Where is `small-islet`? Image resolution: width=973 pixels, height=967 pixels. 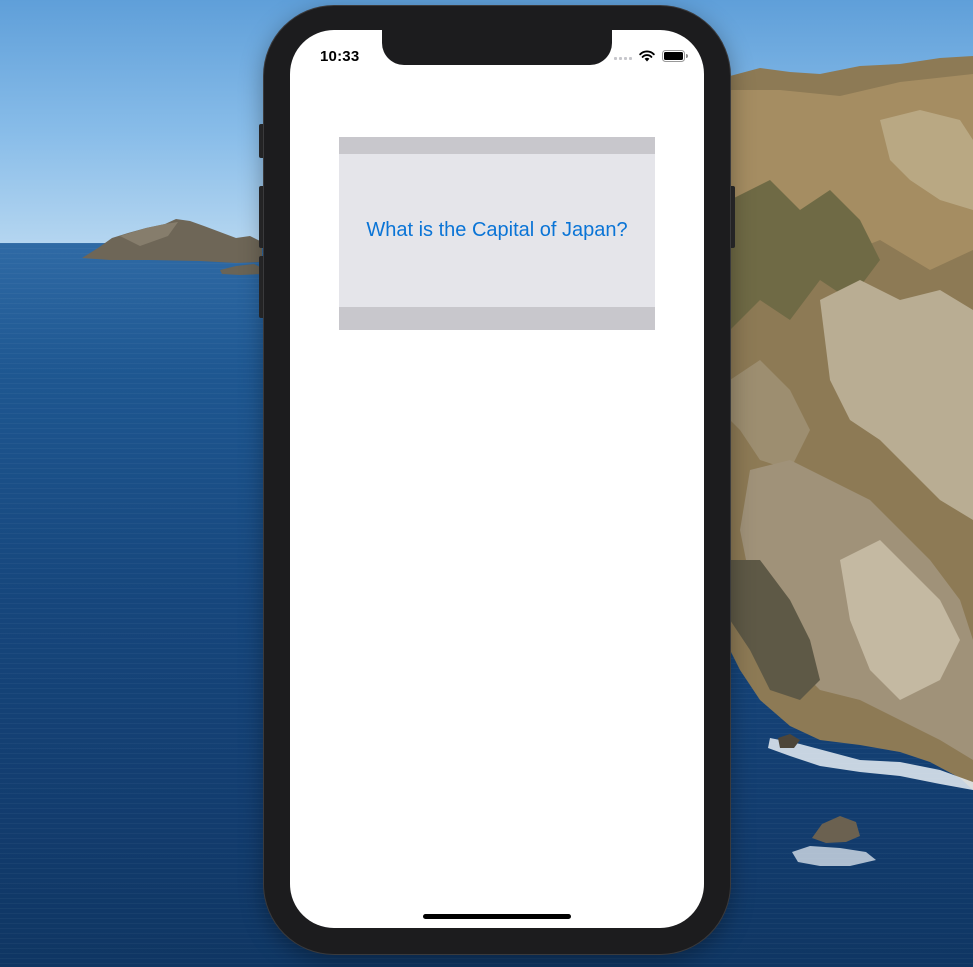 small-islet is located at coordinates (241, 269).